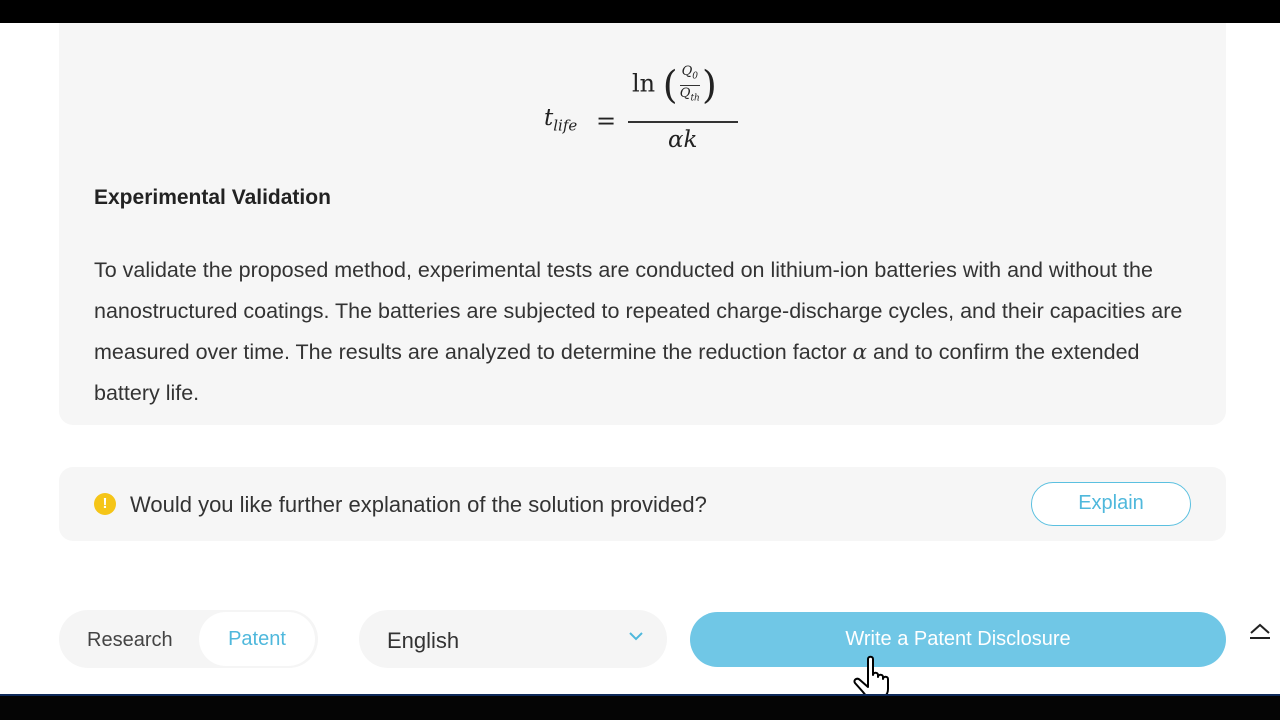  Describe the element at coordinates (1111, 504) in the screenshot. I see `explain-button: Explain` at that location.